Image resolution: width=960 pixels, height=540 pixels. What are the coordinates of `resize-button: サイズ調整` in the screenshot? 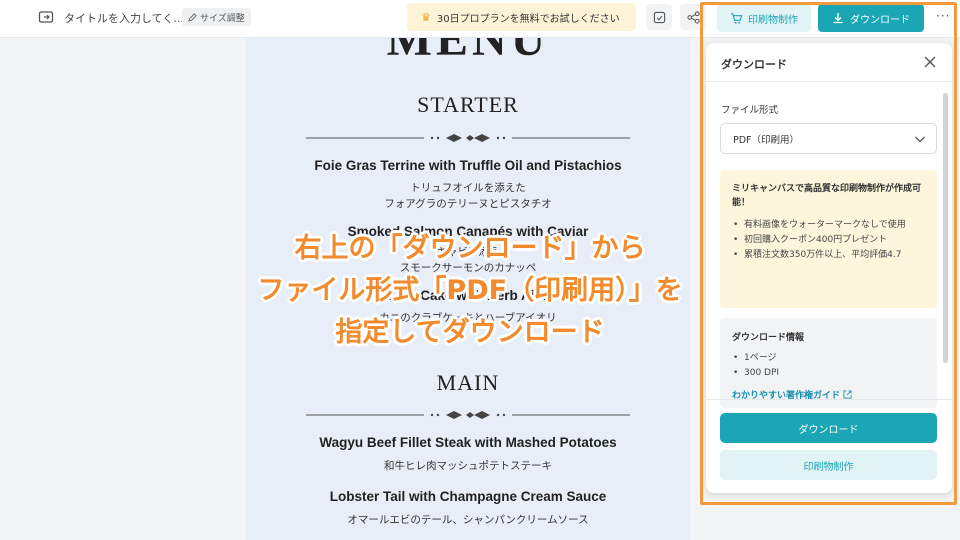 It's located at (216, 17).